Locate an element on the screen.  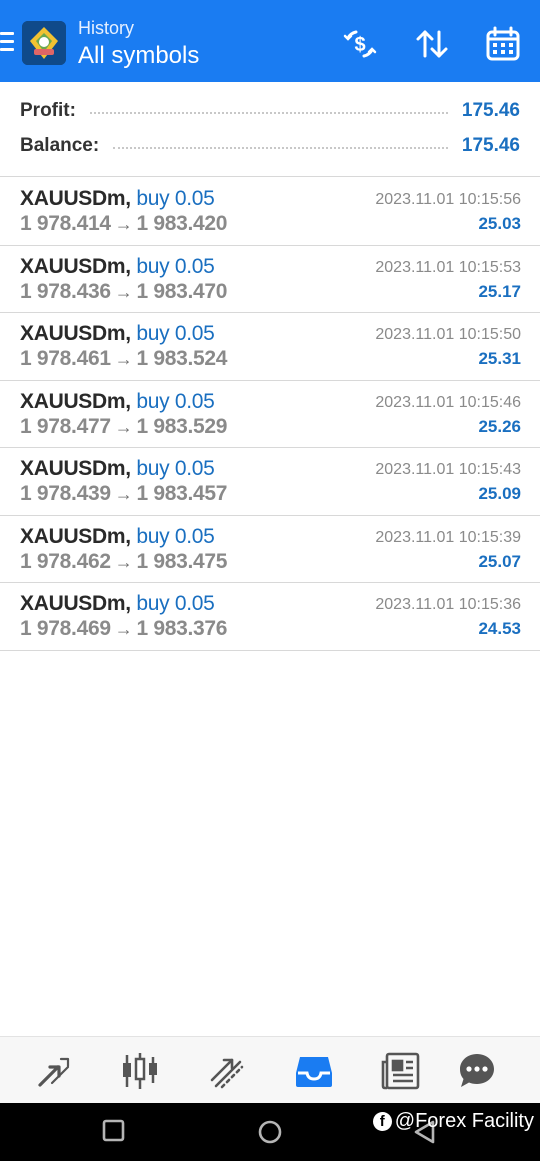
watermark-text: @Forex Facility is located at coordinates (464, 1121).